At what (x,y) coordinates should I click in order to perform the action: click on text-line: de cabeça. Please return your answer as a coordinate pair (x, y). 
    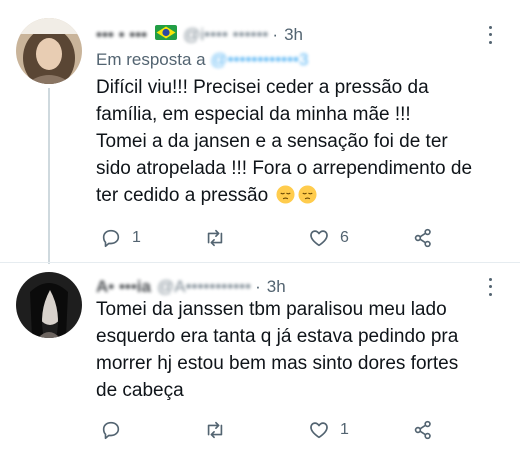
    Looking at the image, I should click on (140, 390).